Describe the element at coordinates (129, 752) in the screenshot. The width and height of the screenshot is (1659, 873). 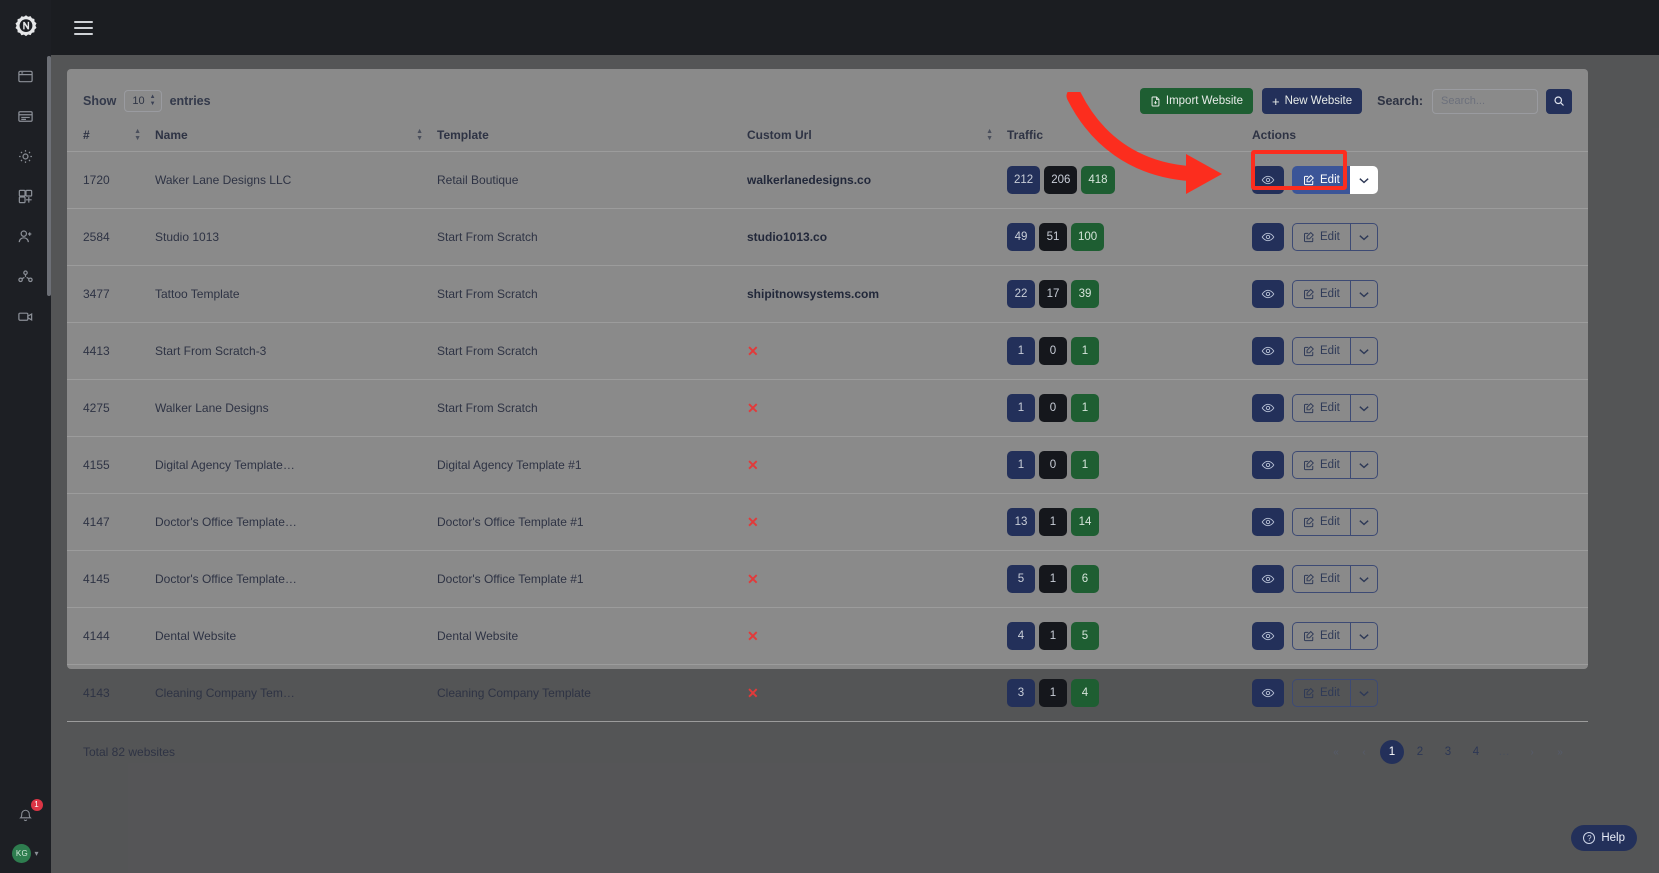
I see `total-count-label: Total 82 websites` at that location.